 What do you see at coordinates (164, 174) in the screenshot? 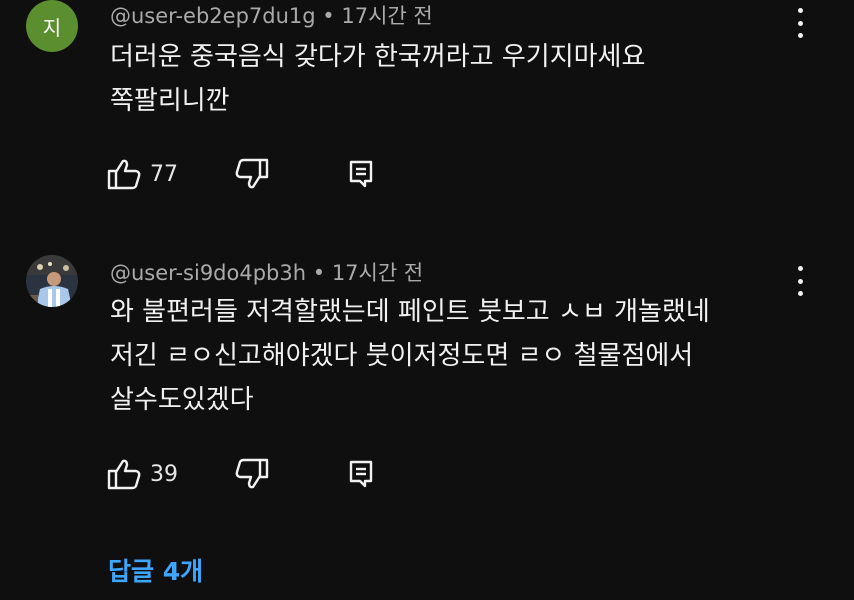
I see `like-count: 77` at bounding box center [164, 174].